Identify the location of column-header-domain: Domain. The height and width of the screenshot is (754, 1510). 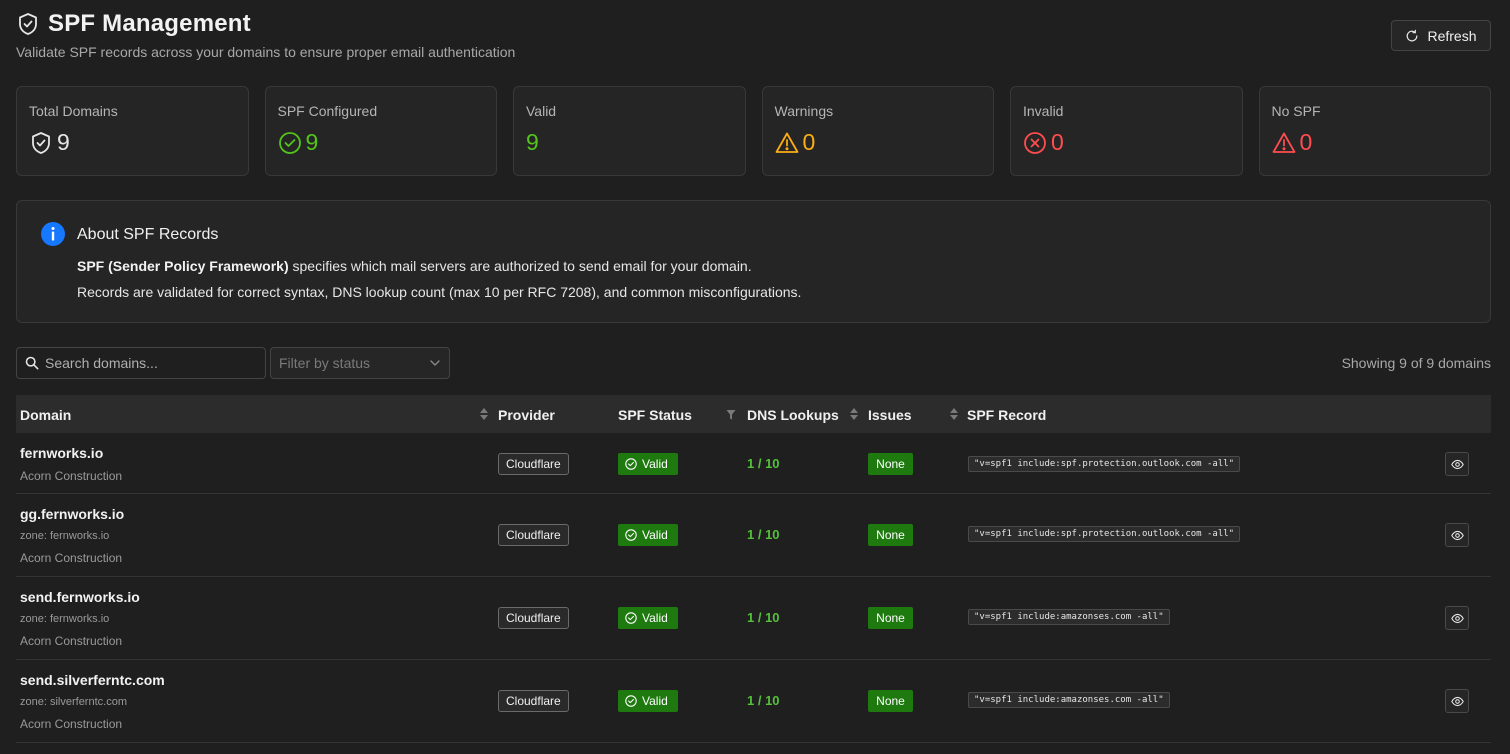
(45, 415).